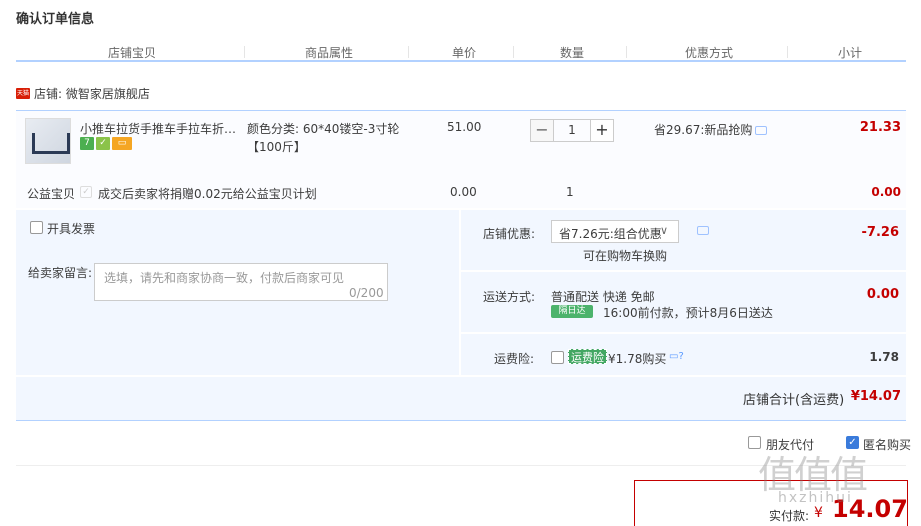 This screenshot has height=526, width=921. What do you see at coordinates (875, 396) in the screenshot?
I see `shop-total-value: ¥14.07` at bounding box center [875, 396].